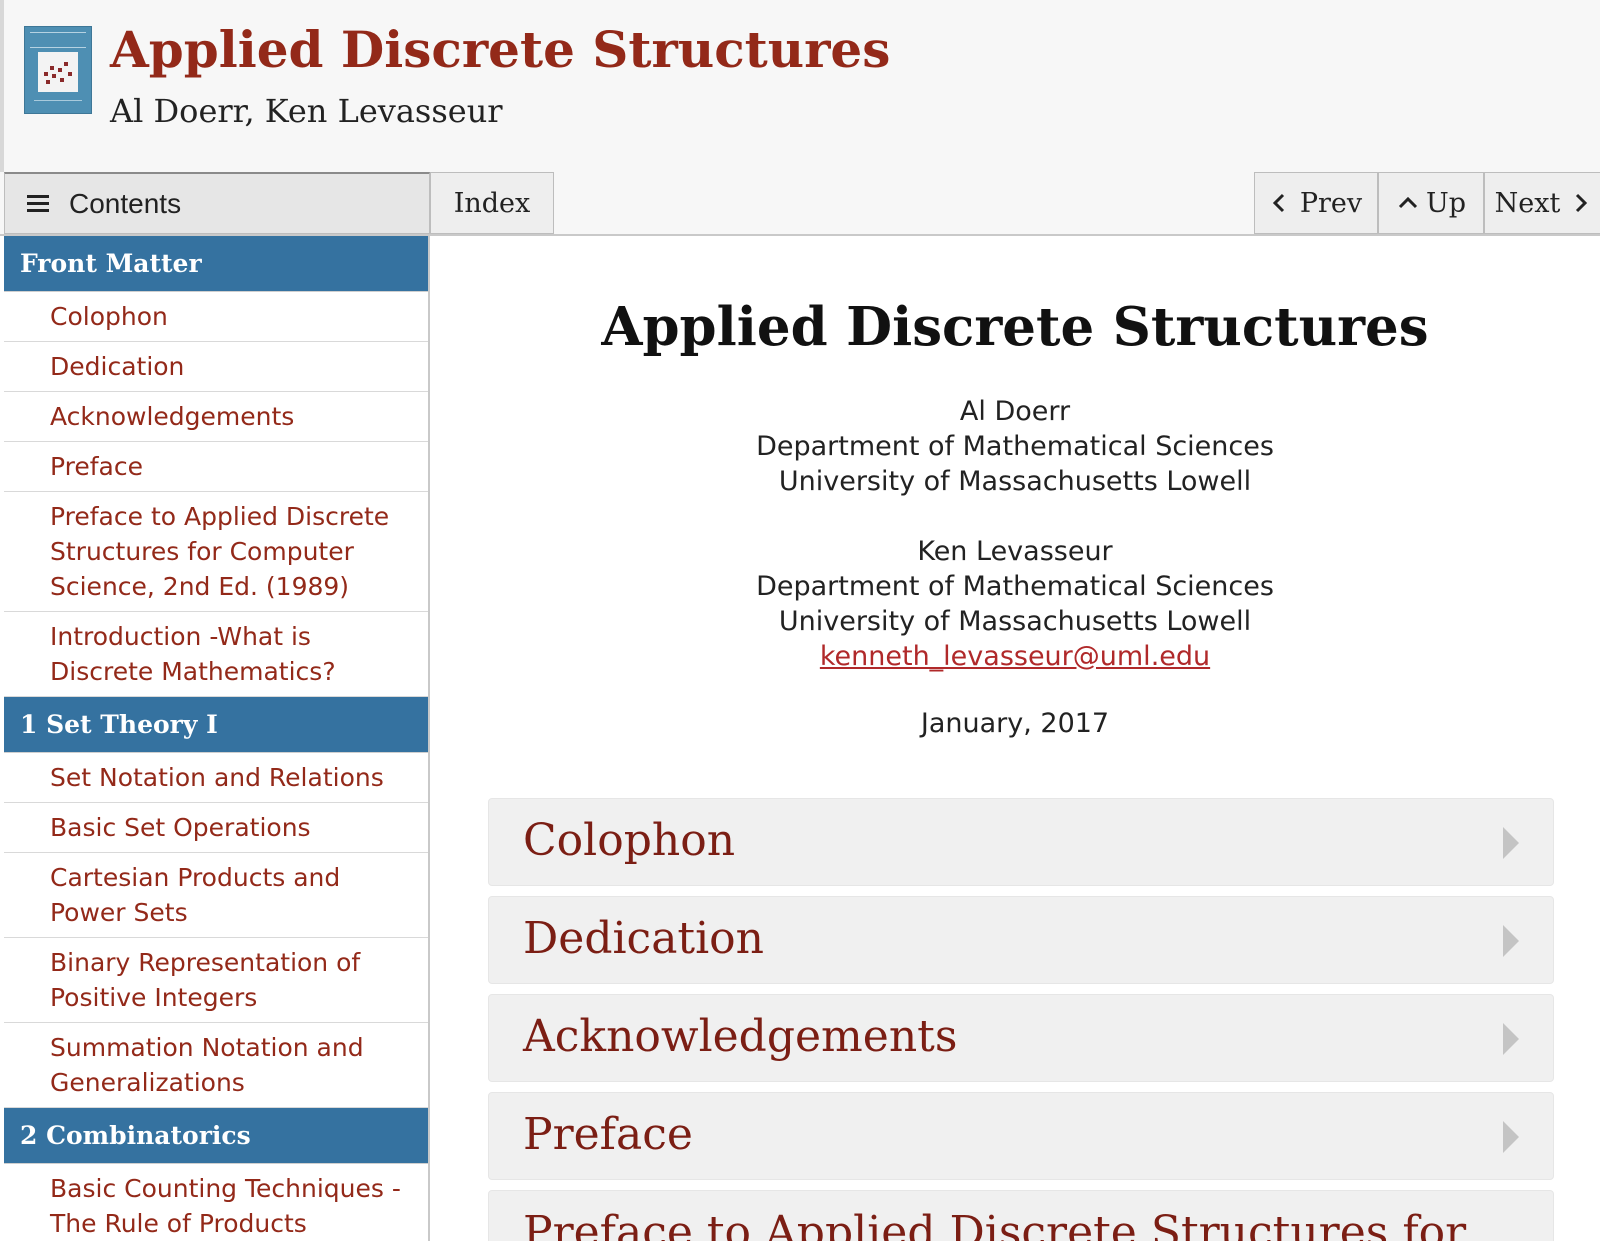  I want to click on index-button: Index, so click(492, 203).